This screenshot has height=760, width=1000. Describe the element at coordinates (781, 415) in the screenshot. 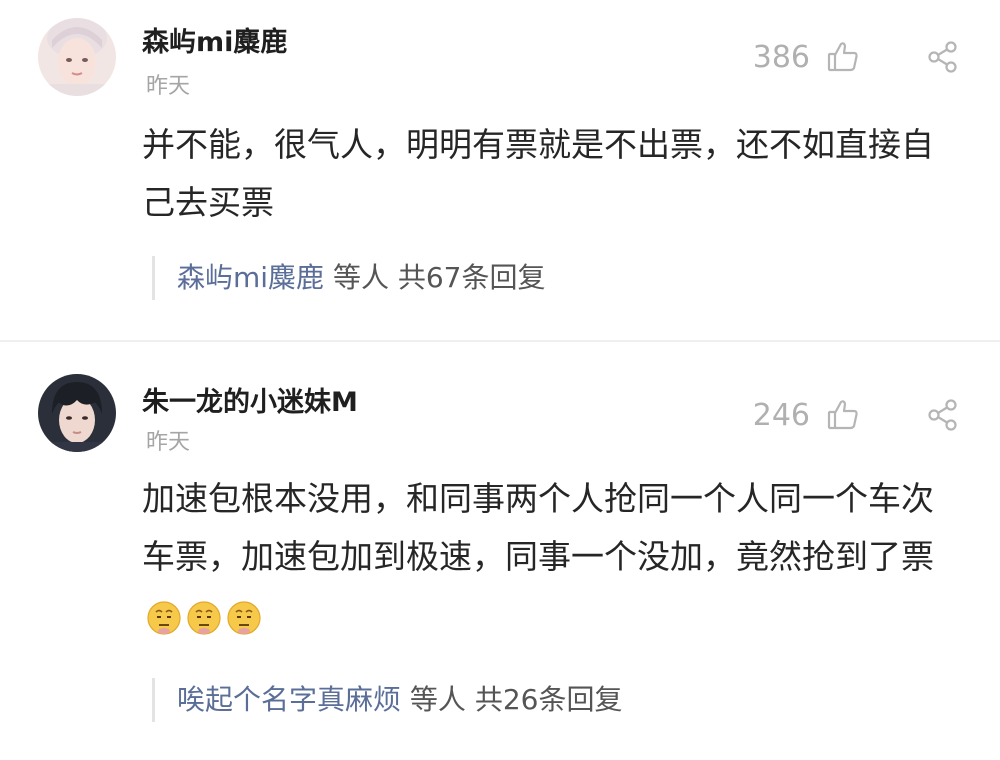

I see `like-count: 246` at that location.